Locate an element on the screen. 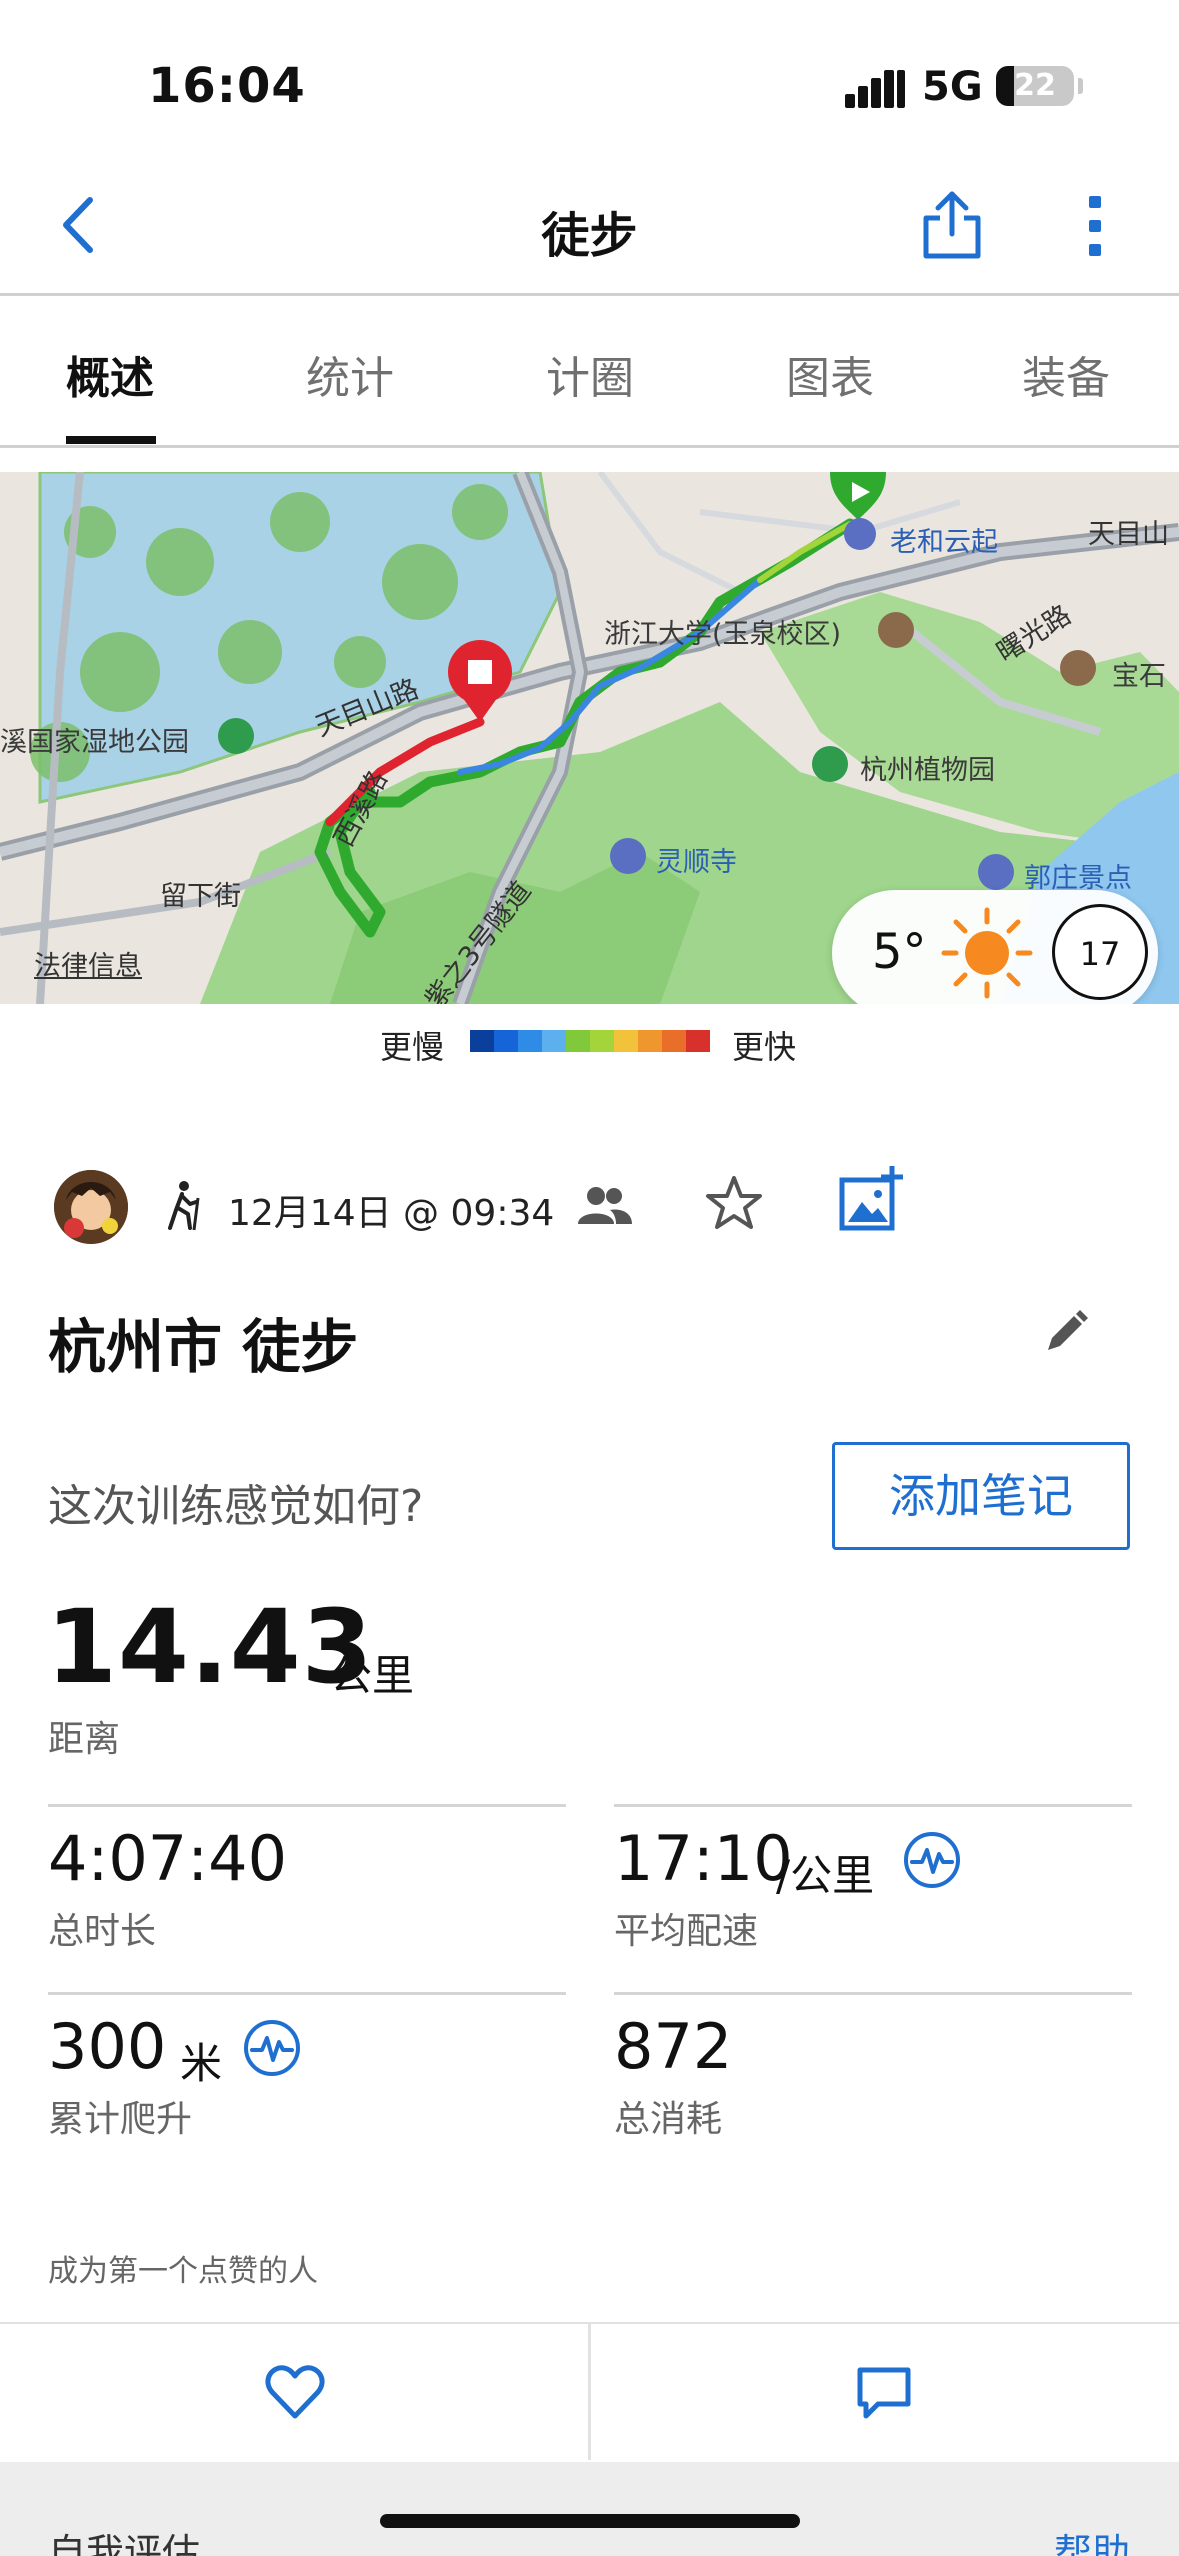 This screenshot has width=1179, height=2556. duration-label: 总时长 is located at coordinates (102, 1931).